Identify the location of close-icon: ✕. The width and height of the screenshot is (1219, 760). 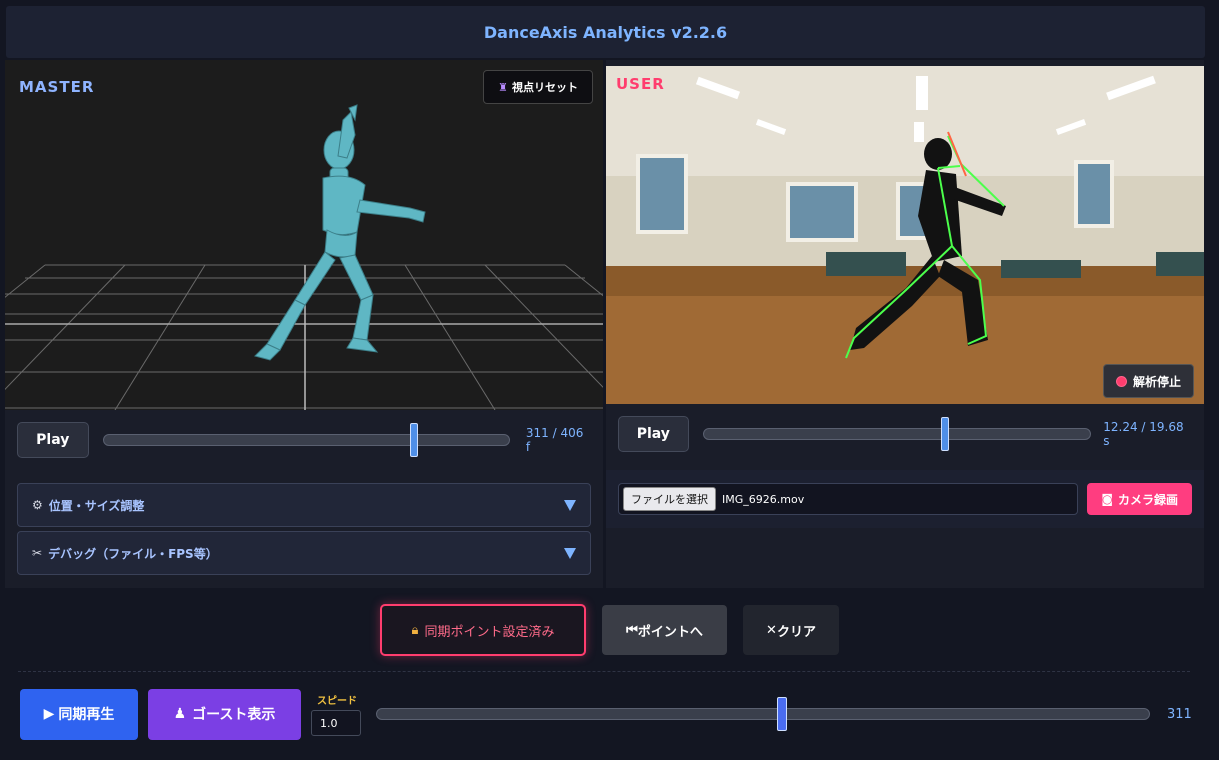
(771, 630).